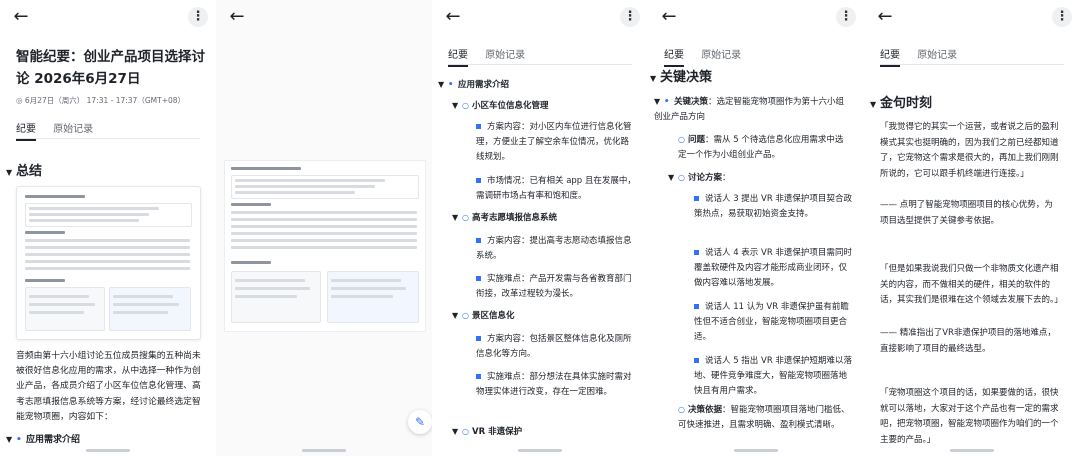 Image resolution: width=1080 pixels, height=456 pixels. Describe the element at coordinates (968, 341) in the screenshot. I see `quote-note: —— 精准指出了VR非遗保护项目的落地难点，直接影响了项目的最终选型。` at that location.